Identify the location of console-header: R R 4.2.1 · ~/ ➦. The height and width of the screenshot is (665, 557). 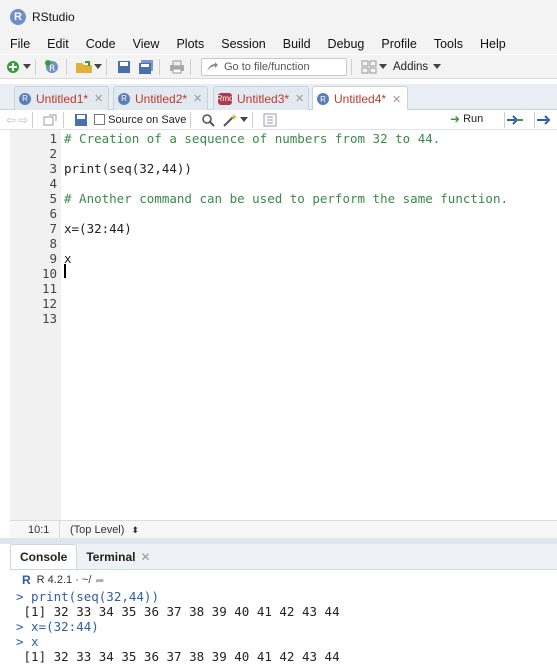
(283, 580).